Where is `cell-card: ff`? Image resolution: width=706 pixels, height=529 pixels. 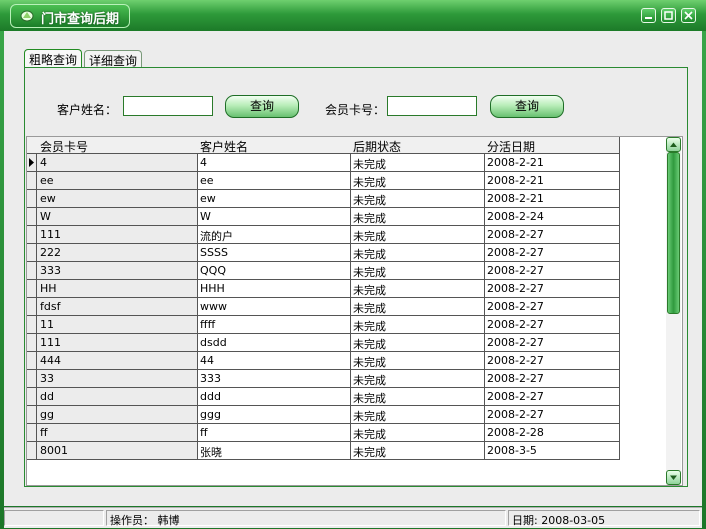
cell-card: ff is located at coordinates (117, 433).